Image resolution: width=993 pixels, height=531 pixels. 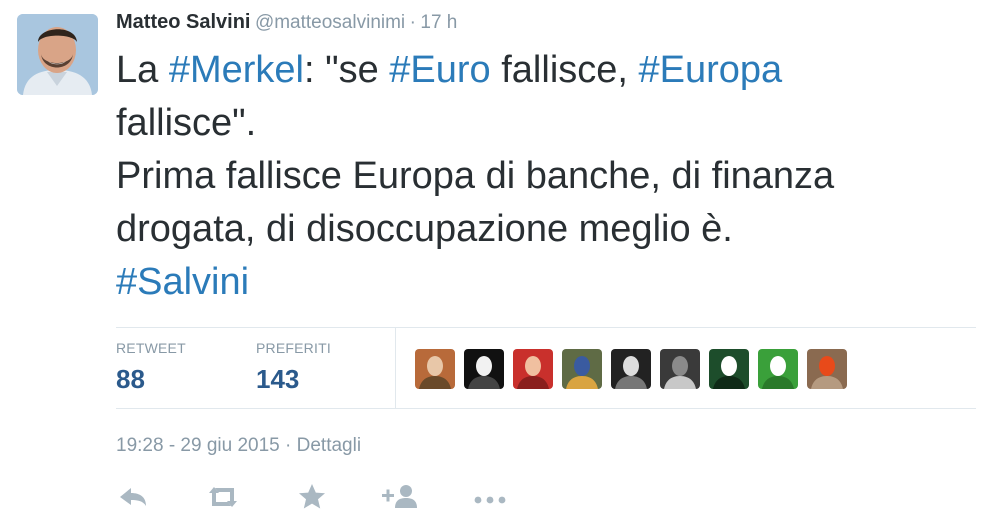 What do you see at coordinates (564, 70) in the screenshot?
I see `tweet-text-segment: fallisce,` at bounding box center [564, 70].